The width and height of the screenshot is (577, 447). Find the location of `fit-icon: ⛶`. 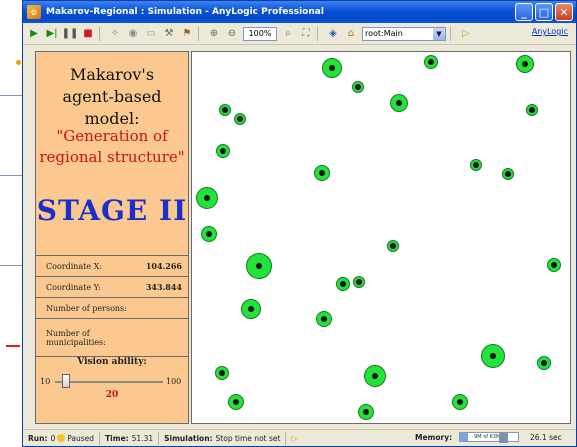

fit-icon: ⛶ is located at coordinates (306, 34).